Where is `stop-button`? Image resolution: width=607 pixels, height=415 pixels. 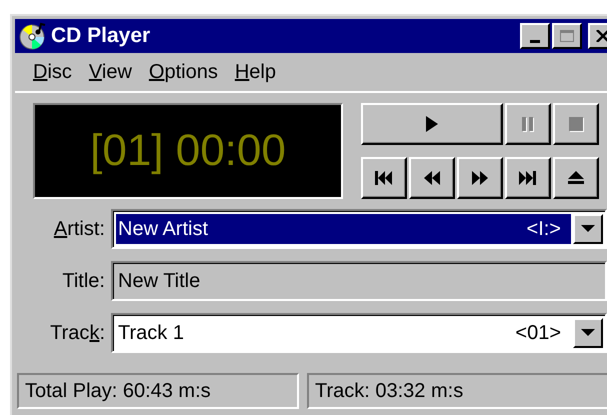
stop-button is located at coordinates (576, 124).